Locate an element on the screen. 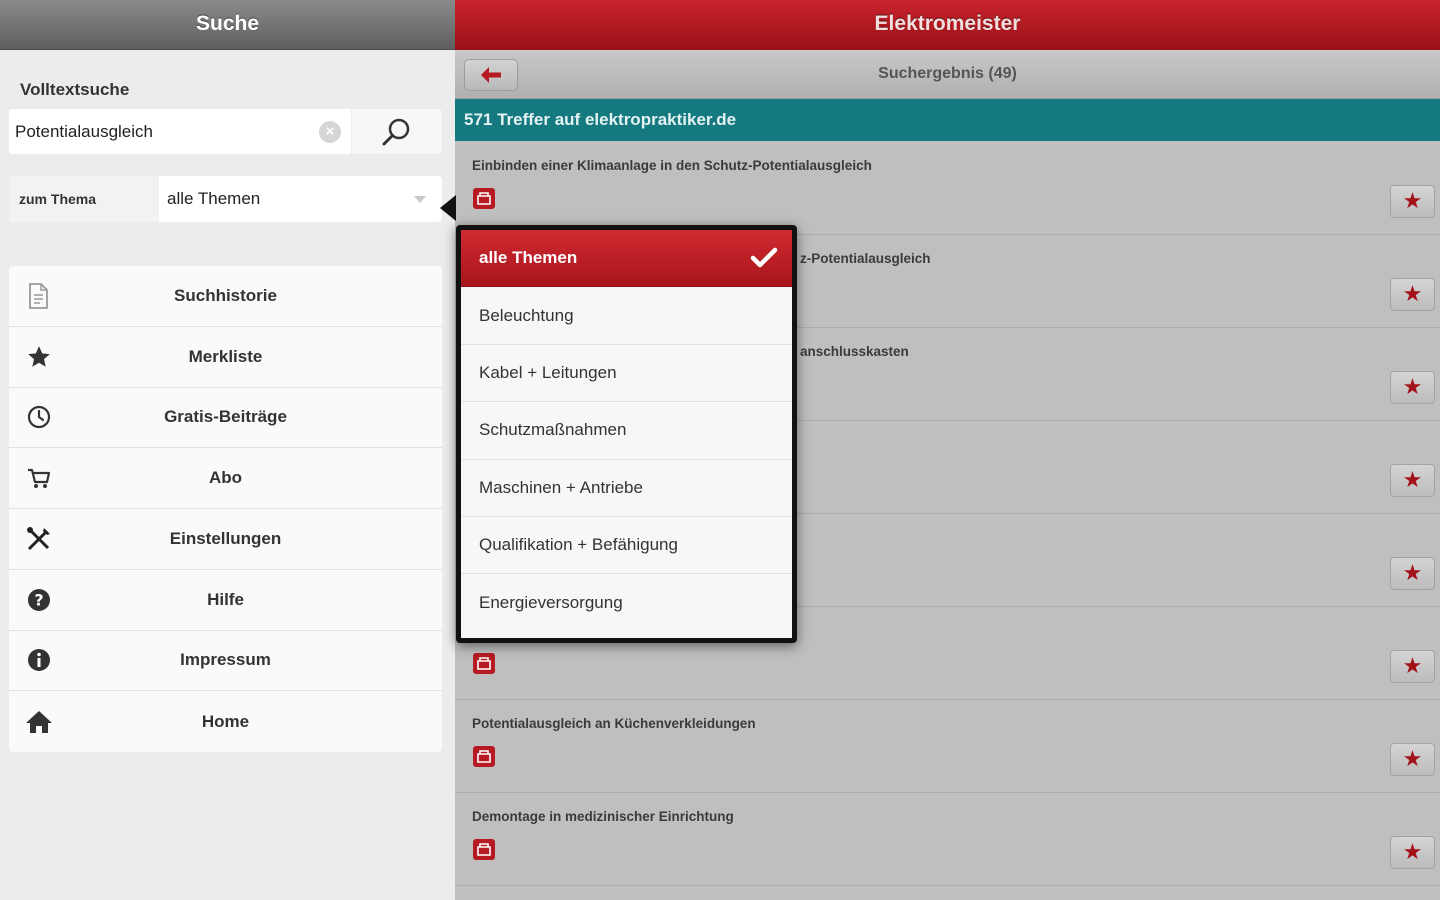 The height and width of the screenshot is (900, 1440). home-icon is located at coordinates (39, 722).